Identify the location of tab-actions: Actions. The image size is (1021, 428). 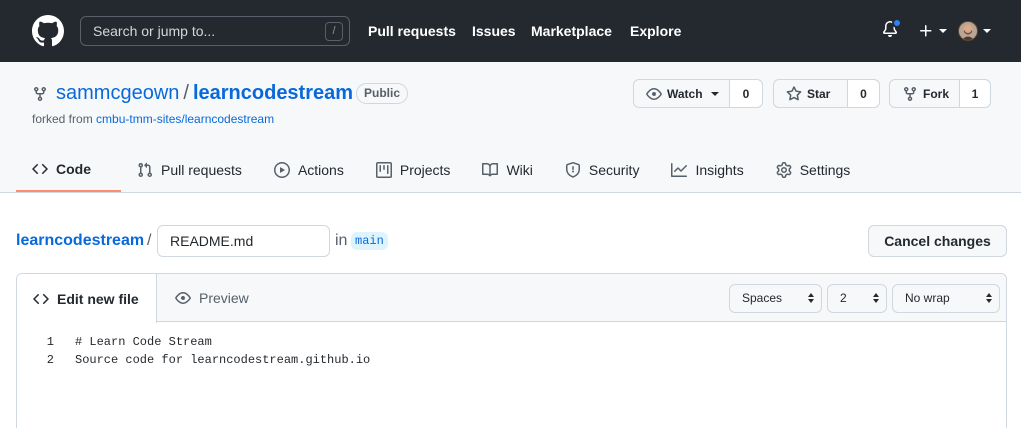
(309, 170).